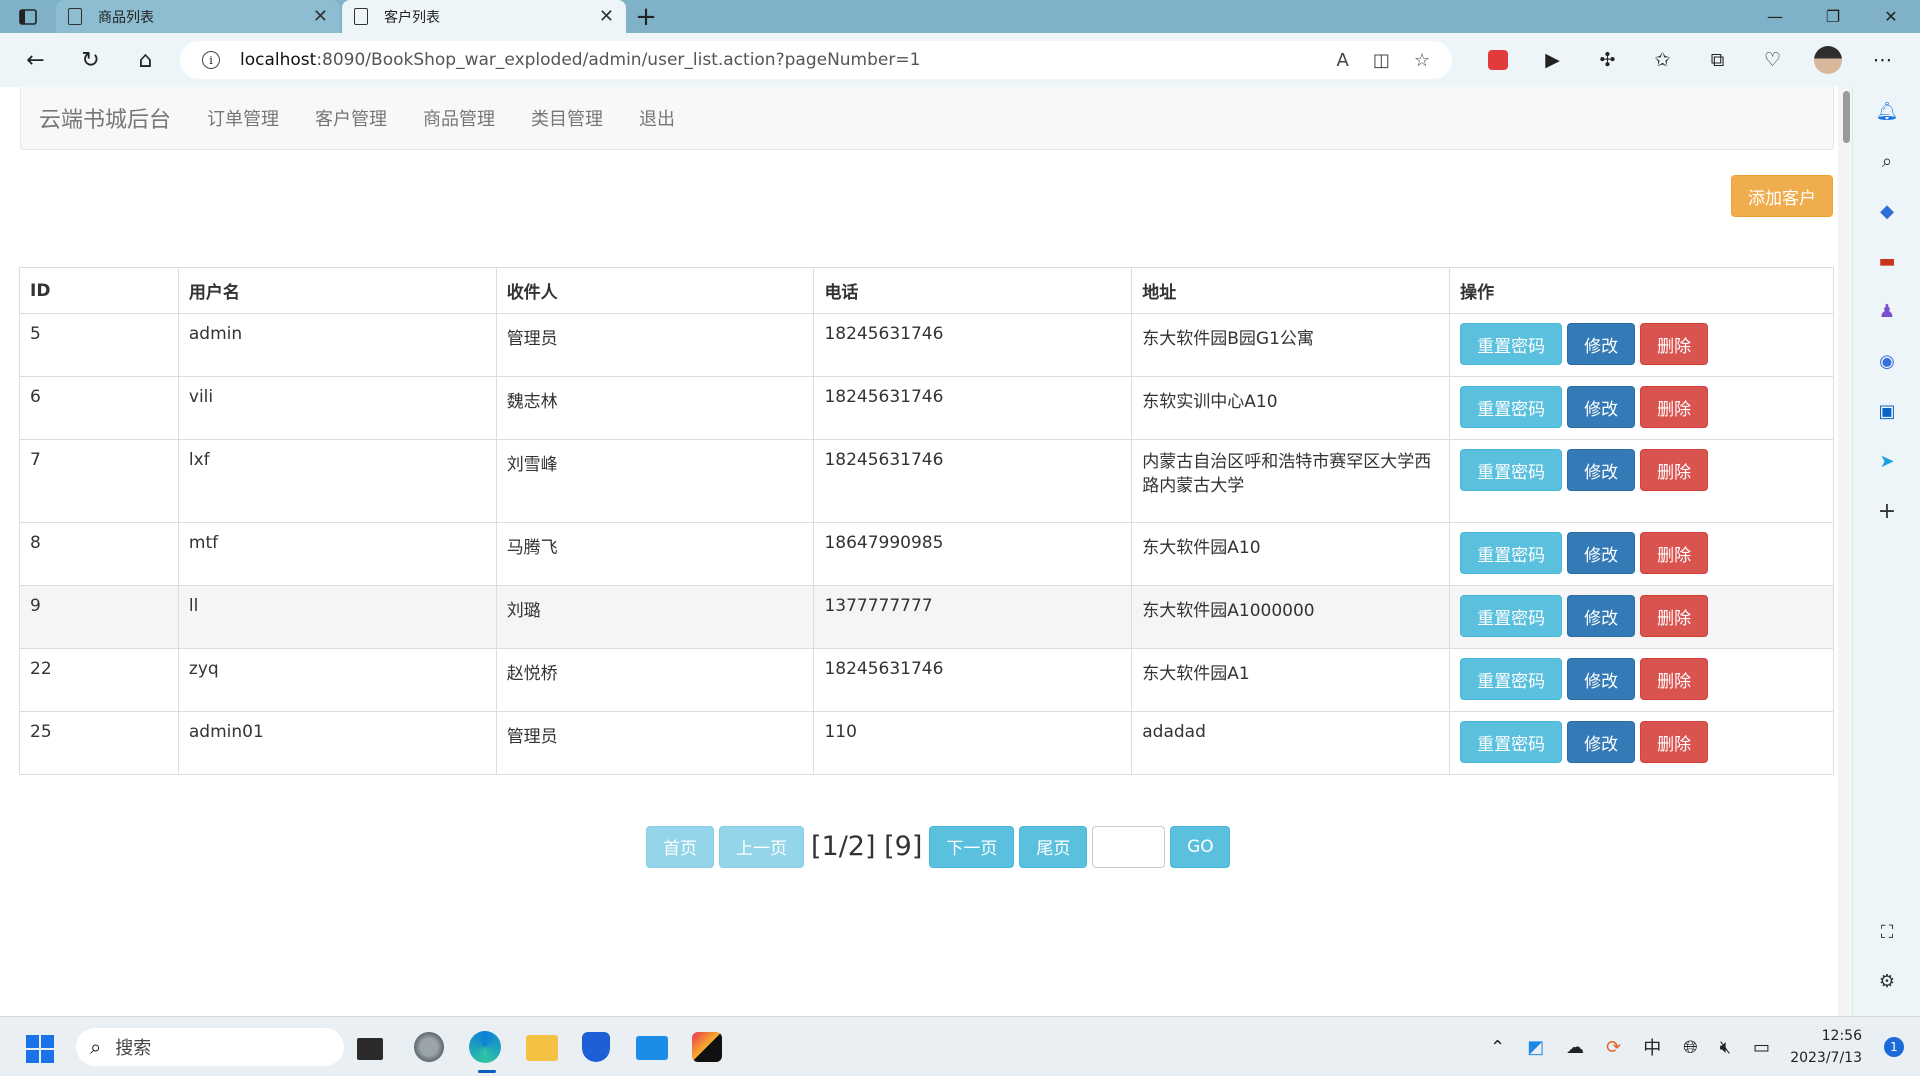 The height and width of the screenshot is (1076, 1920). What do you see at coordinates (1887, 211) in the screenshot?
I see `shopping-tag-icon: ◆` at bounding box center [1887, 211].